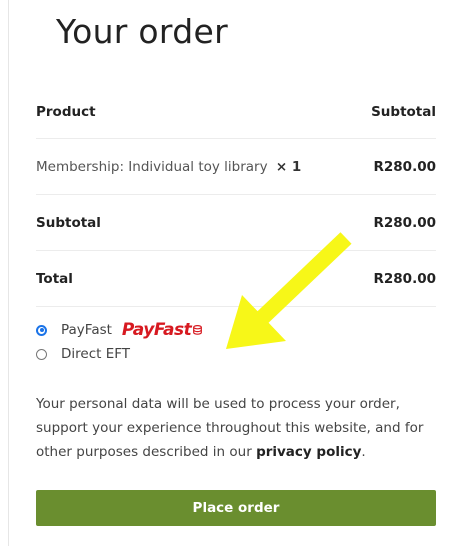 The image size is (457, 546). I want to click on payfast-logo: PayFast, so click(162, 330).